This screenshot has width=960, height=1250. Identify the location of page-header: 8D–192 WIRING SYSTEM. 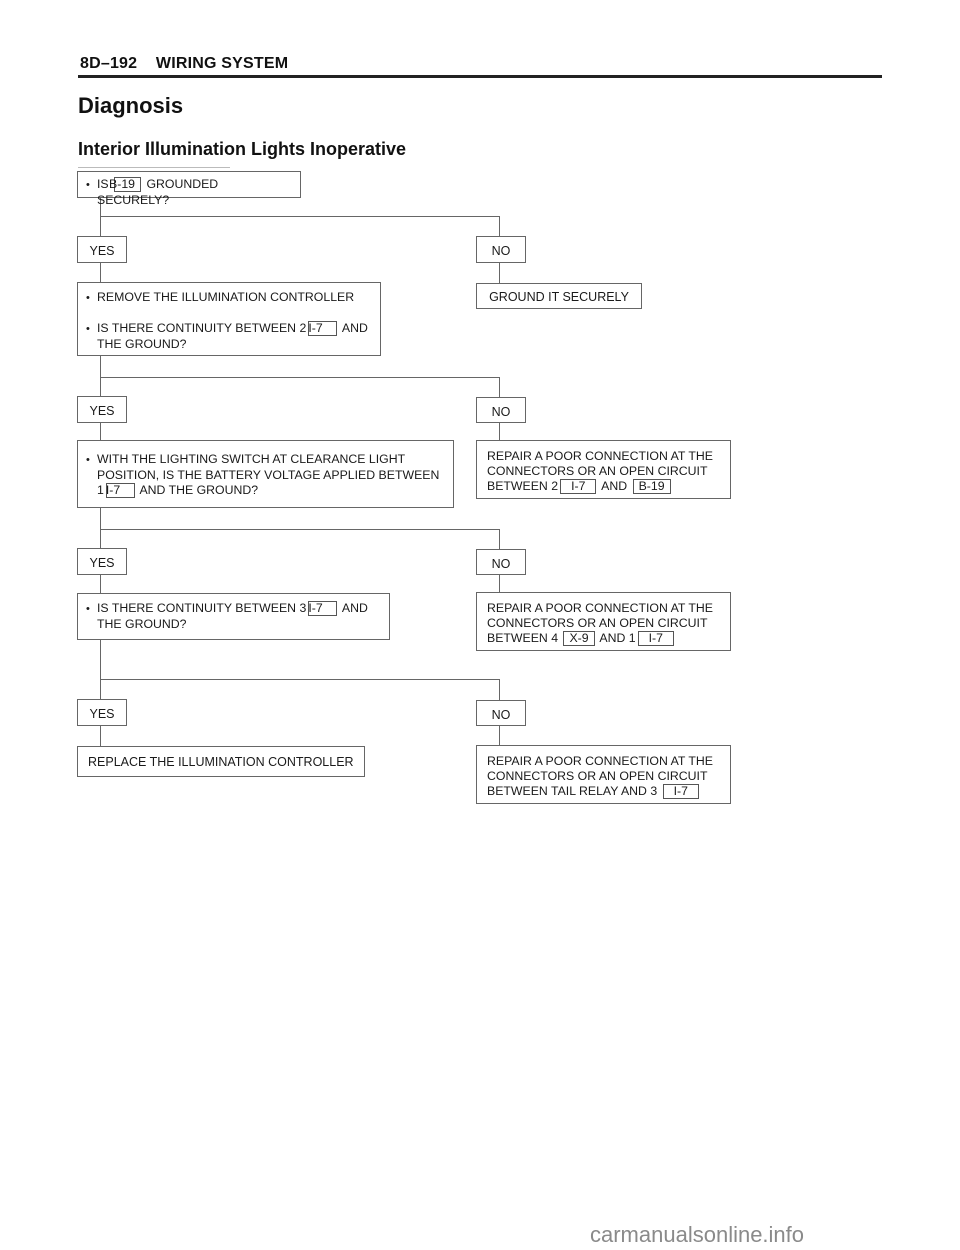
(184, 64).